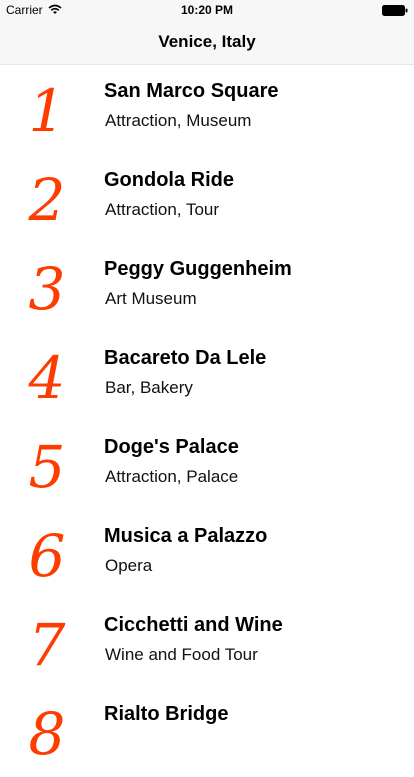 Image resolution: width=414 pixels, height=777 pixels. I want to click on navigation-bar: Venice, Italy, so click(207, 42).